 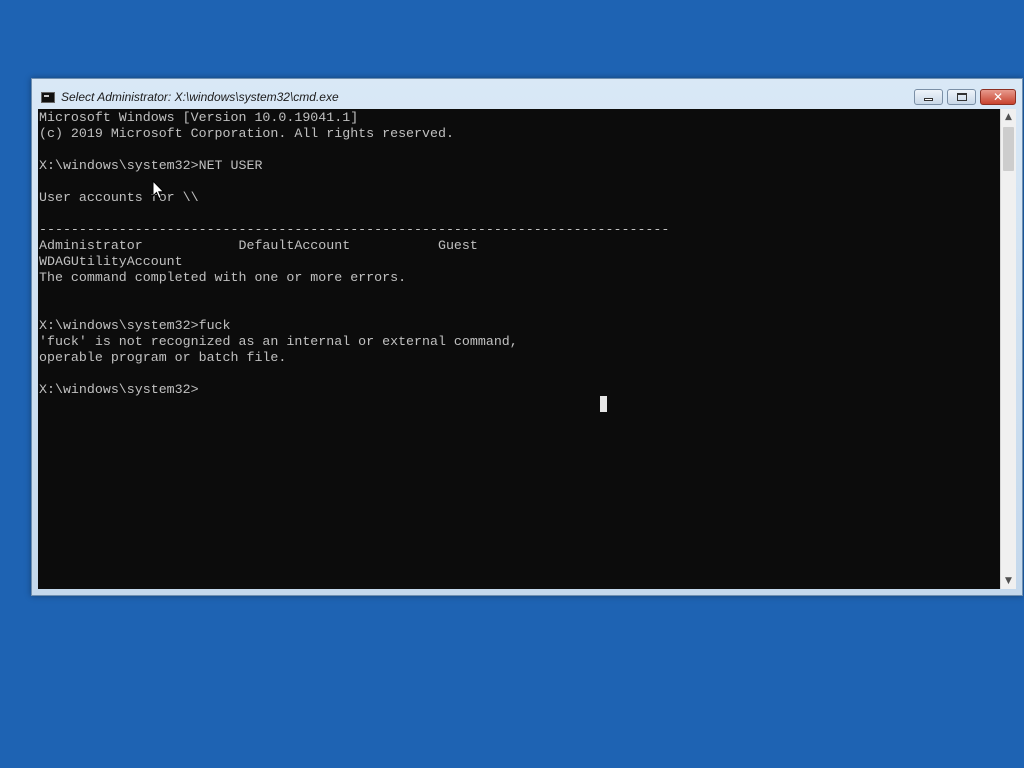 I want to click on minimize-button, so click(x=928, y=97).